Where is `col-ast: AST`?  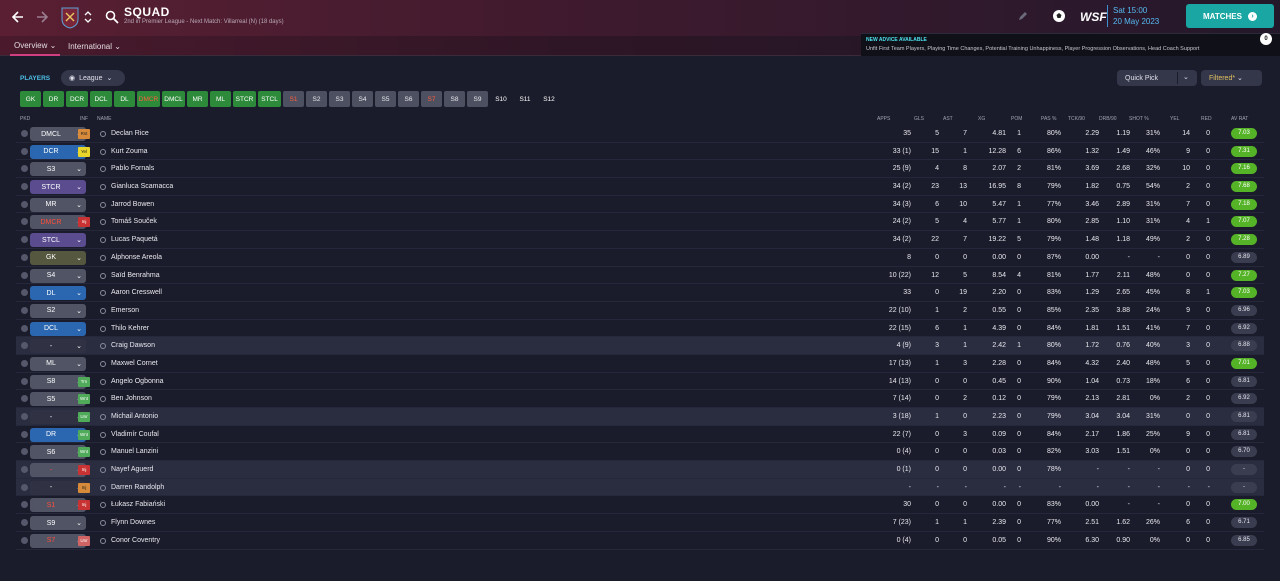 col-ast: AST is located at coordinates (948, 119).